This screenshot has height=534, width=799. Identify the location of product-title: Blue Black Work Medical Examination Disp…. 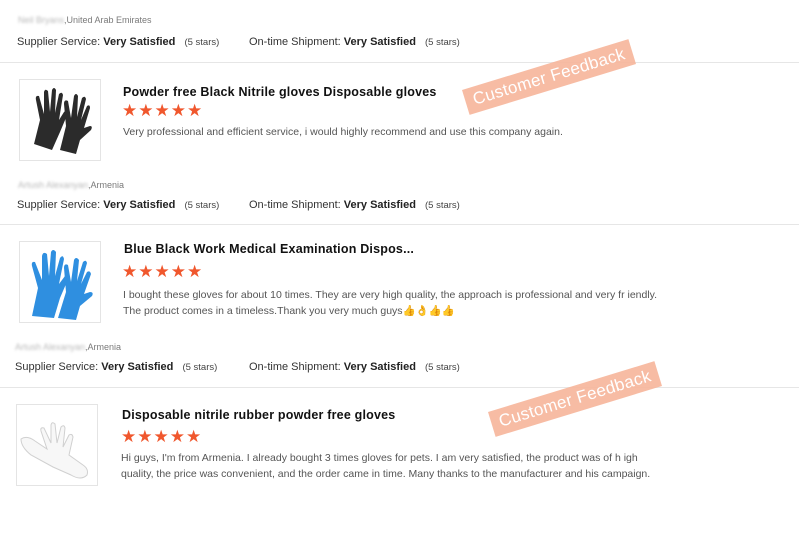
(269, 249).